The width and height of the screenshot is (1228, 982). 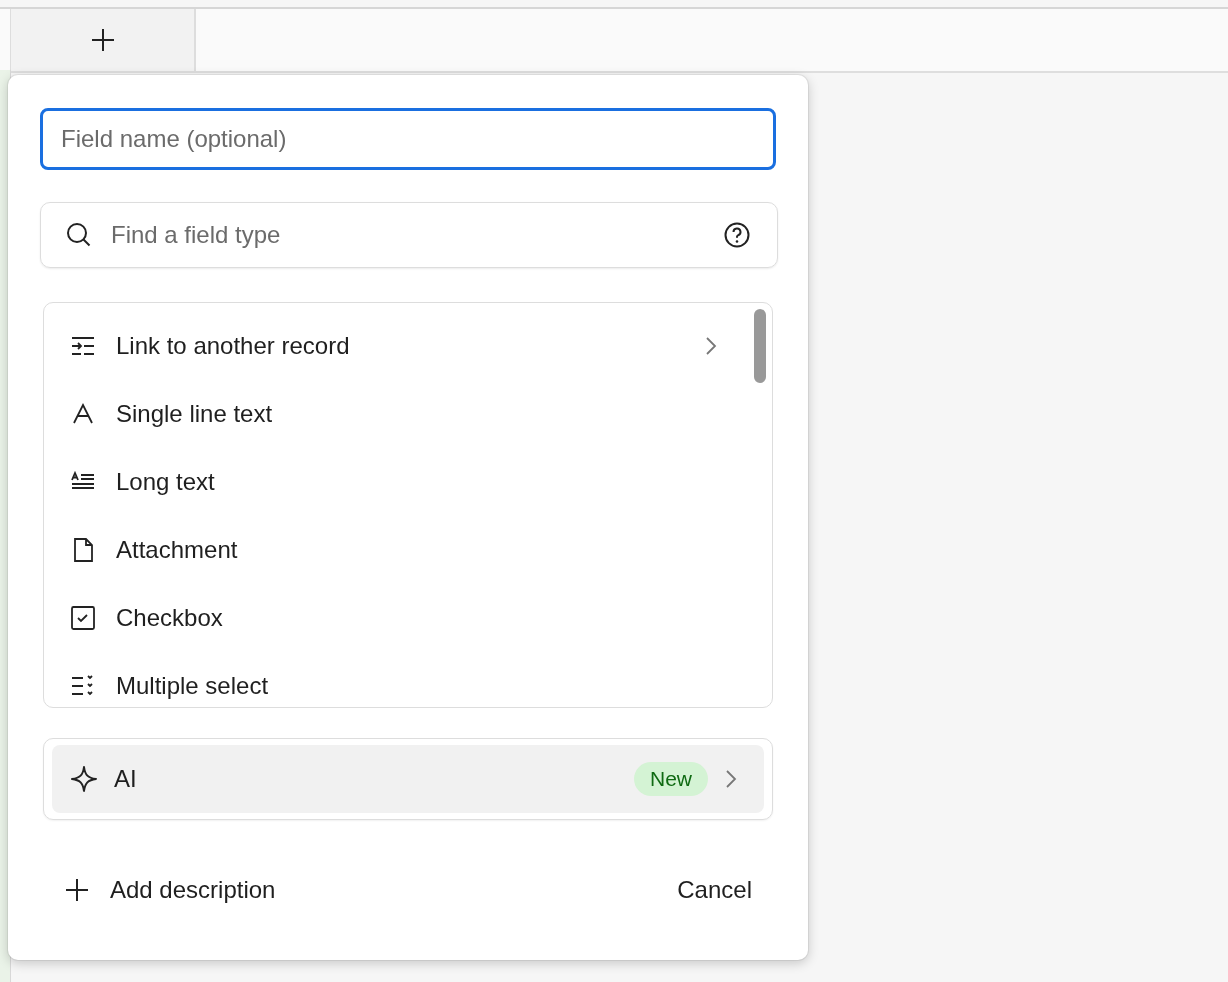 I want to click on field-type-item: Long text, so click(x=408, y=482).